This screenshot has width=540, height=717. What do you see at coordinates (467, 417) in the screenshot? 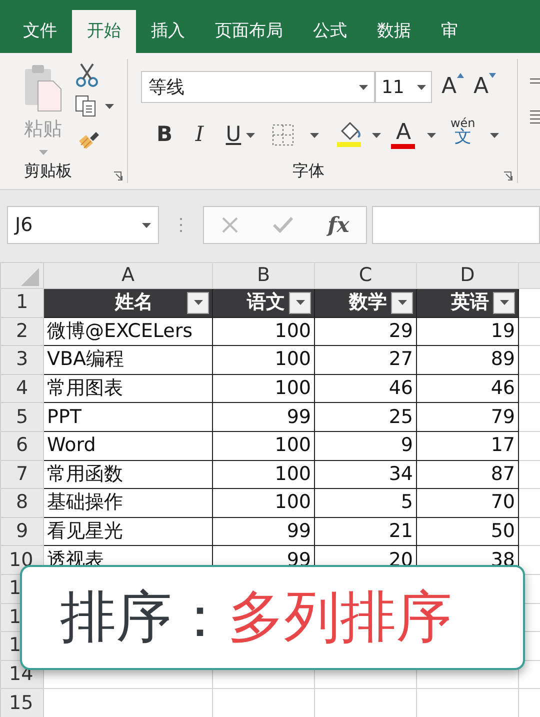
I see `table-cell: 79` at bounding box center [467, 417].